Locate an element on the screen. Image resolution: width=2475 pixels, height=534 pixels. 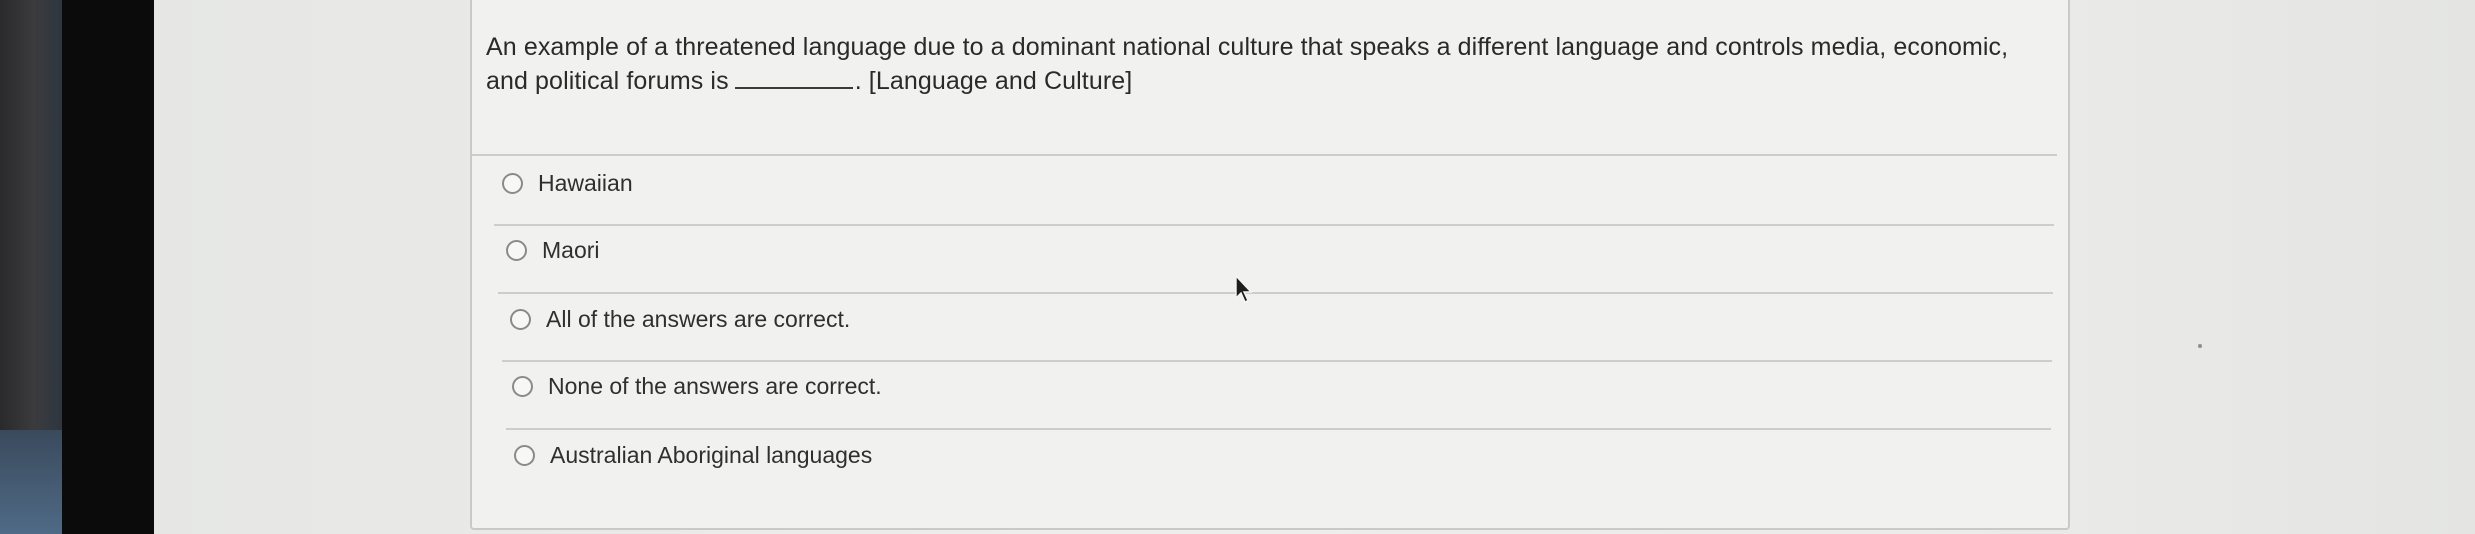
answer-option-none-correct: None of the answers are correct. is located at coordinates (697, 386).